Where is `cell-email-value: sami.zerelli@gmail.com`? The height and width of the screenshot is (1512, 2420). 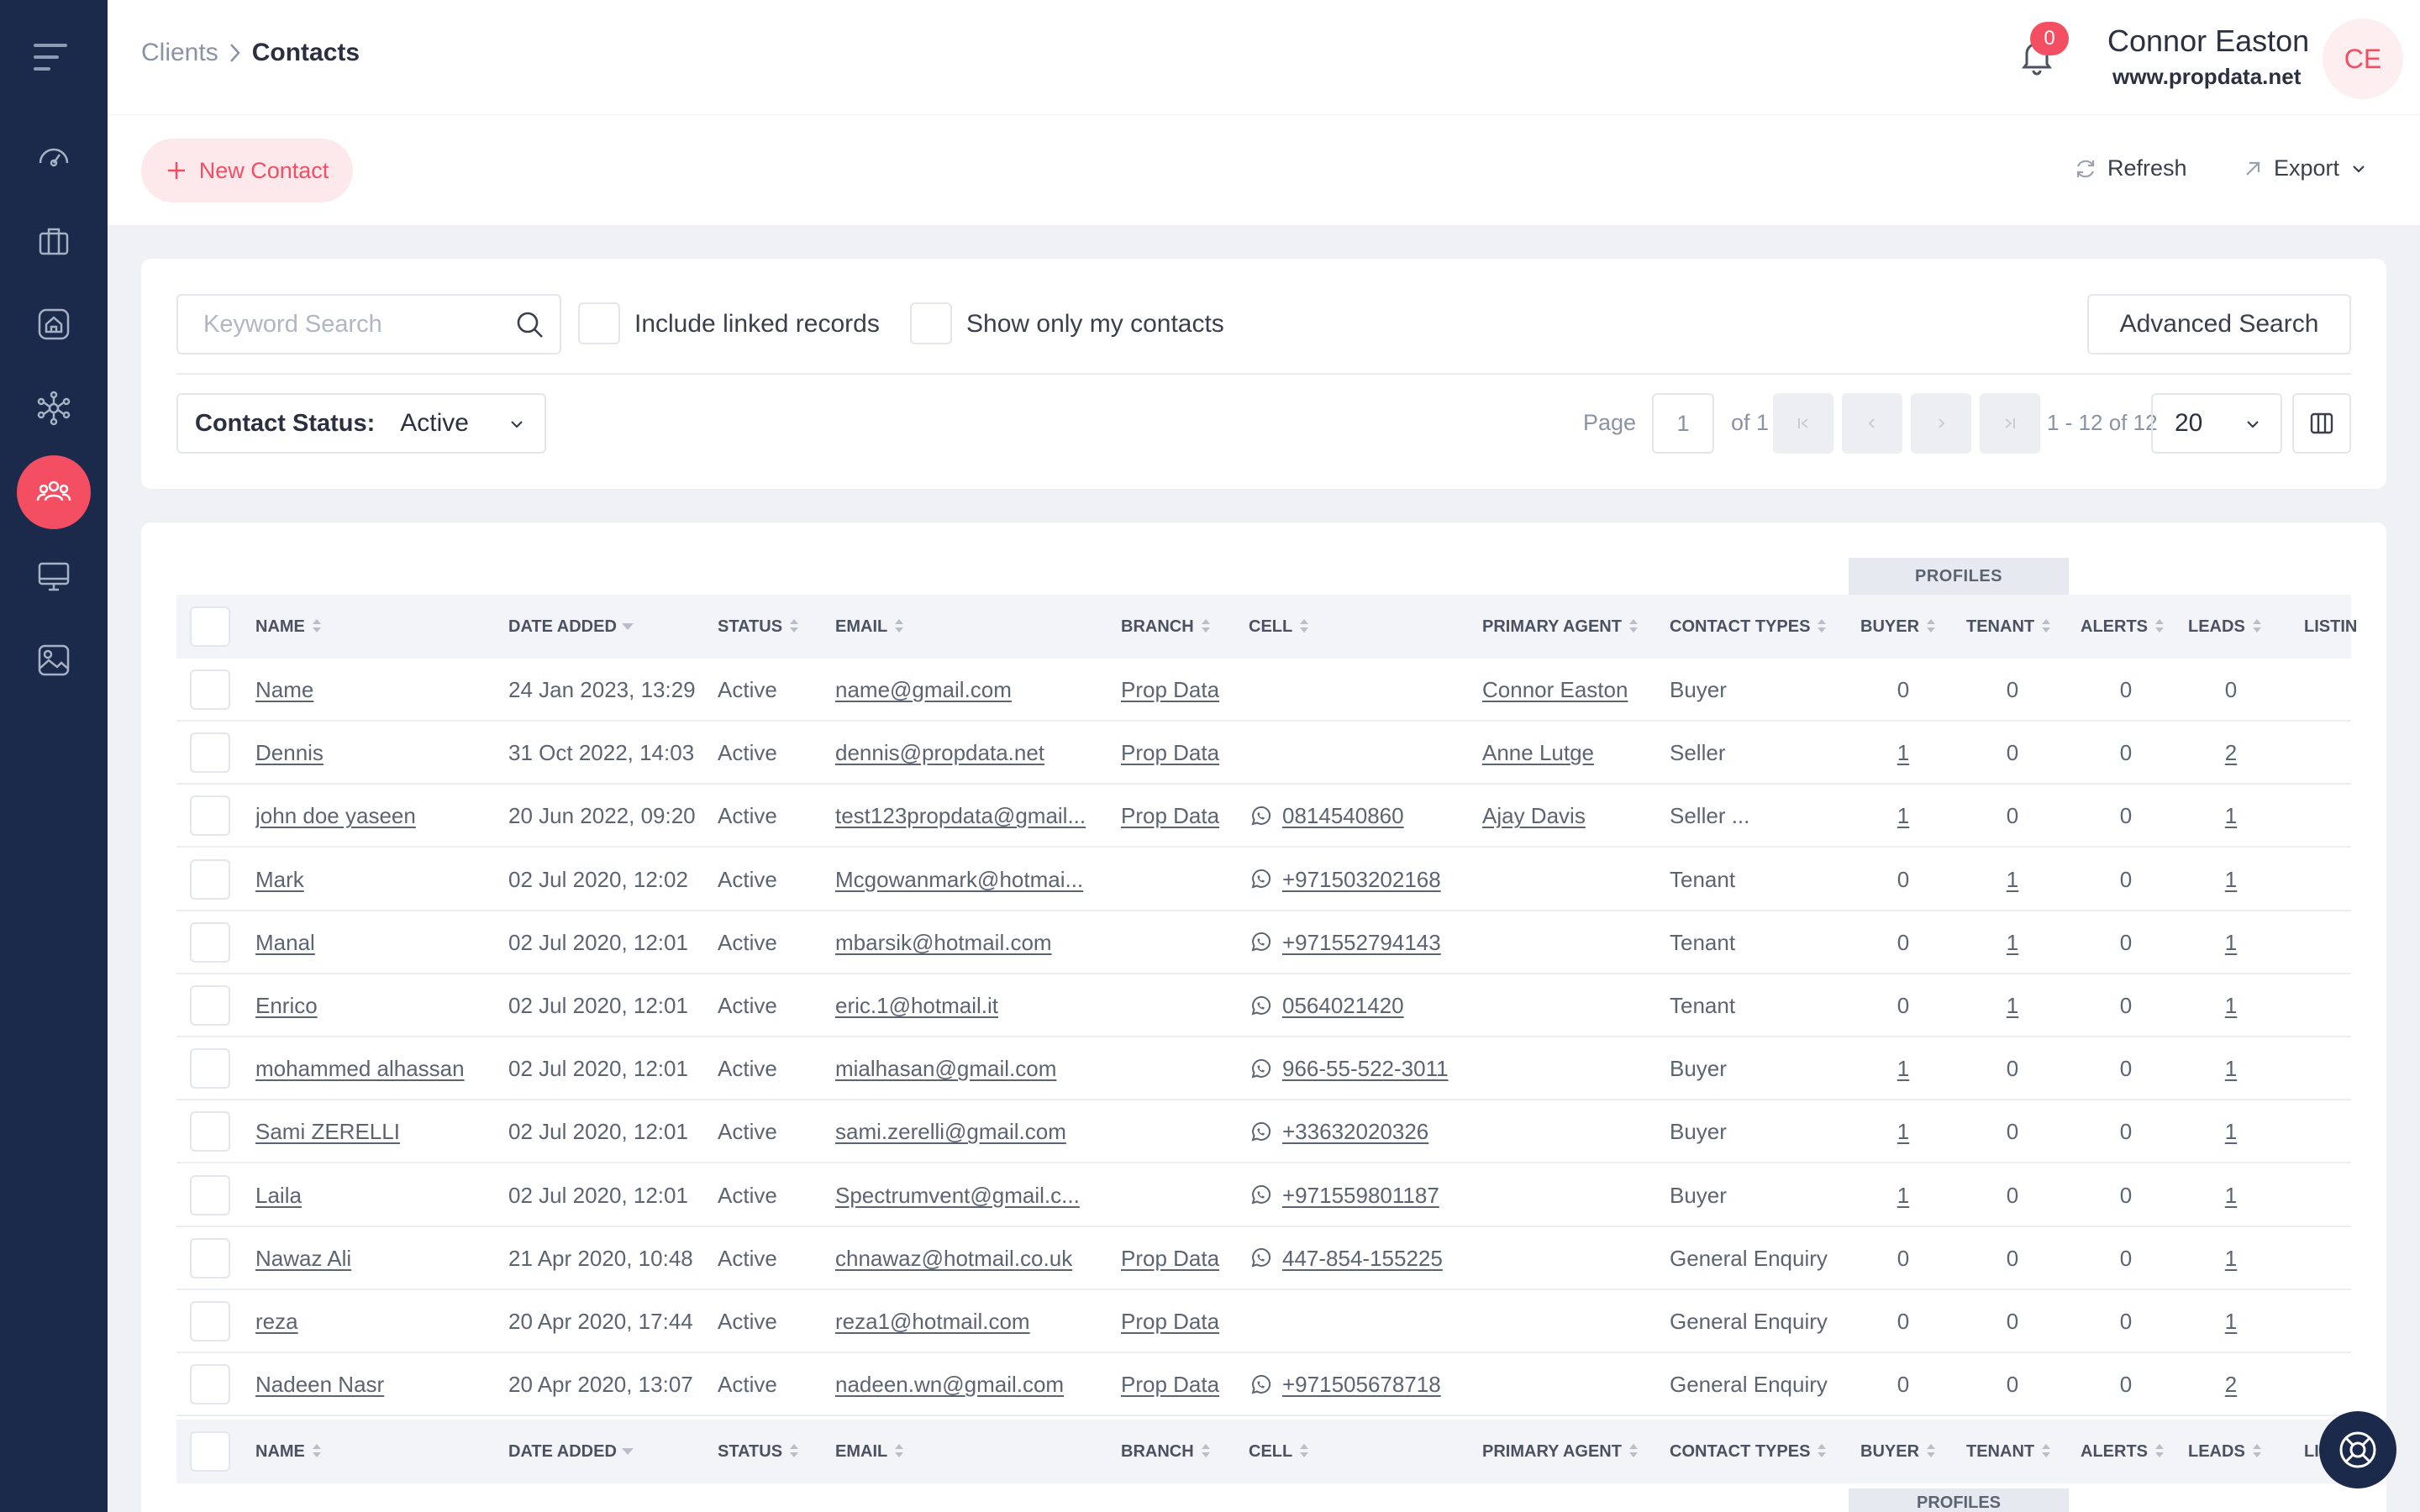 cell-email-value: sami.zerelli@gmail.com is located at coordinates (951, 1132).